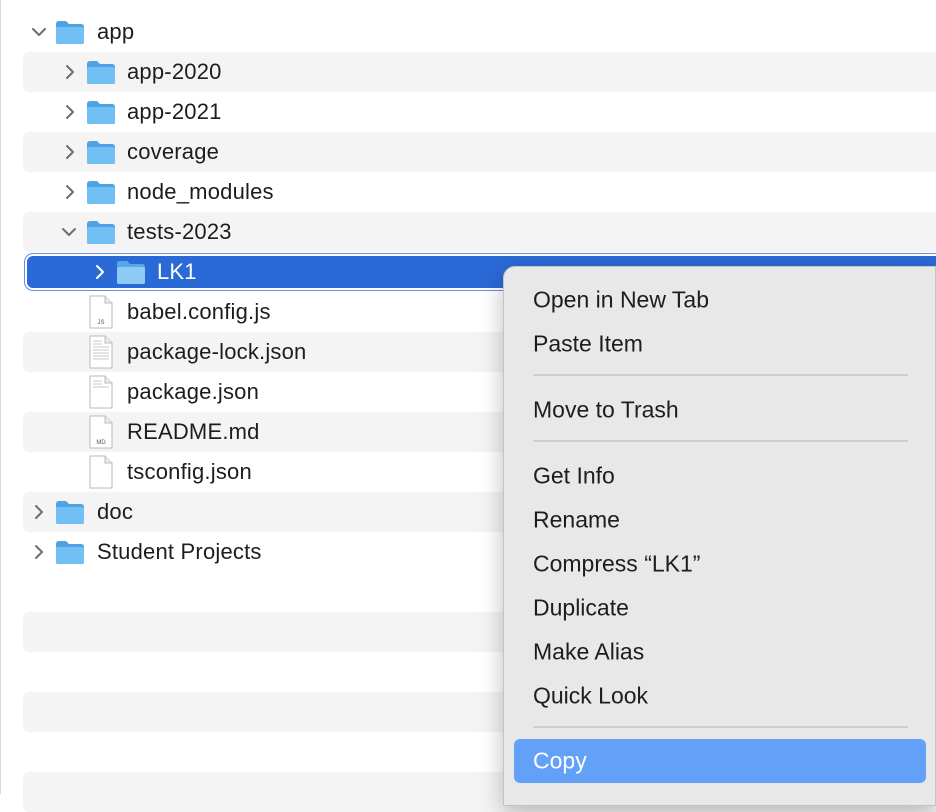 The width and height of the screenshot is (936, 812). Describe the element at coordinates (479, 72) in the screenshot. I see `tree-row-app-2020: app-2020` at that location.